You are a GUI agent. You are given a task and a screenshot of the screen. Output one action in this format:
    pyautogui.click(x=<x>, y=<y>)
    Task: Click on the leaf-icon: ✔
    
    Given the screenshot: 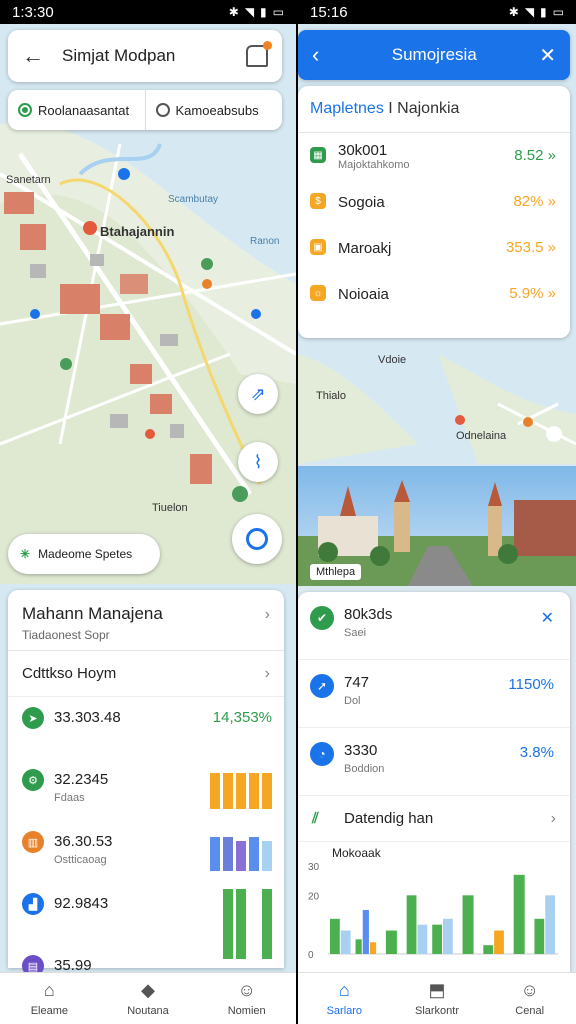 What is the action you would take?
    pyautogui.click(x=322, y=618)
    